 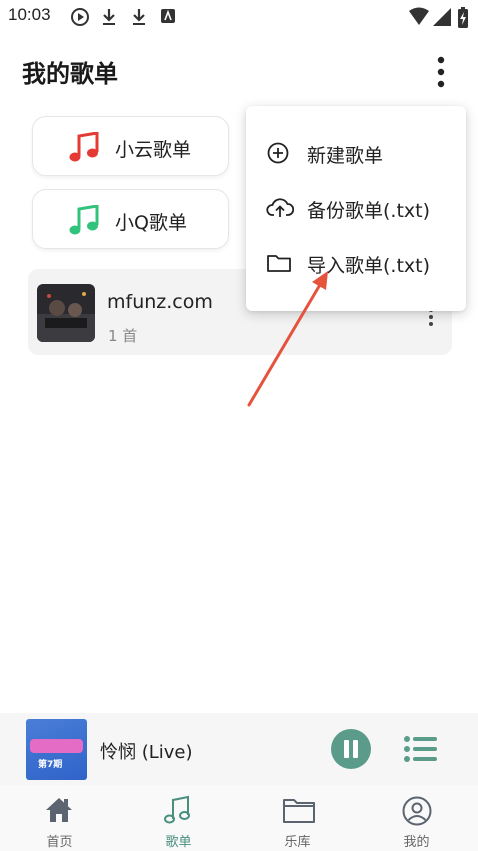 I want to click on nav-label: 首页, so click(x=59, y=842).